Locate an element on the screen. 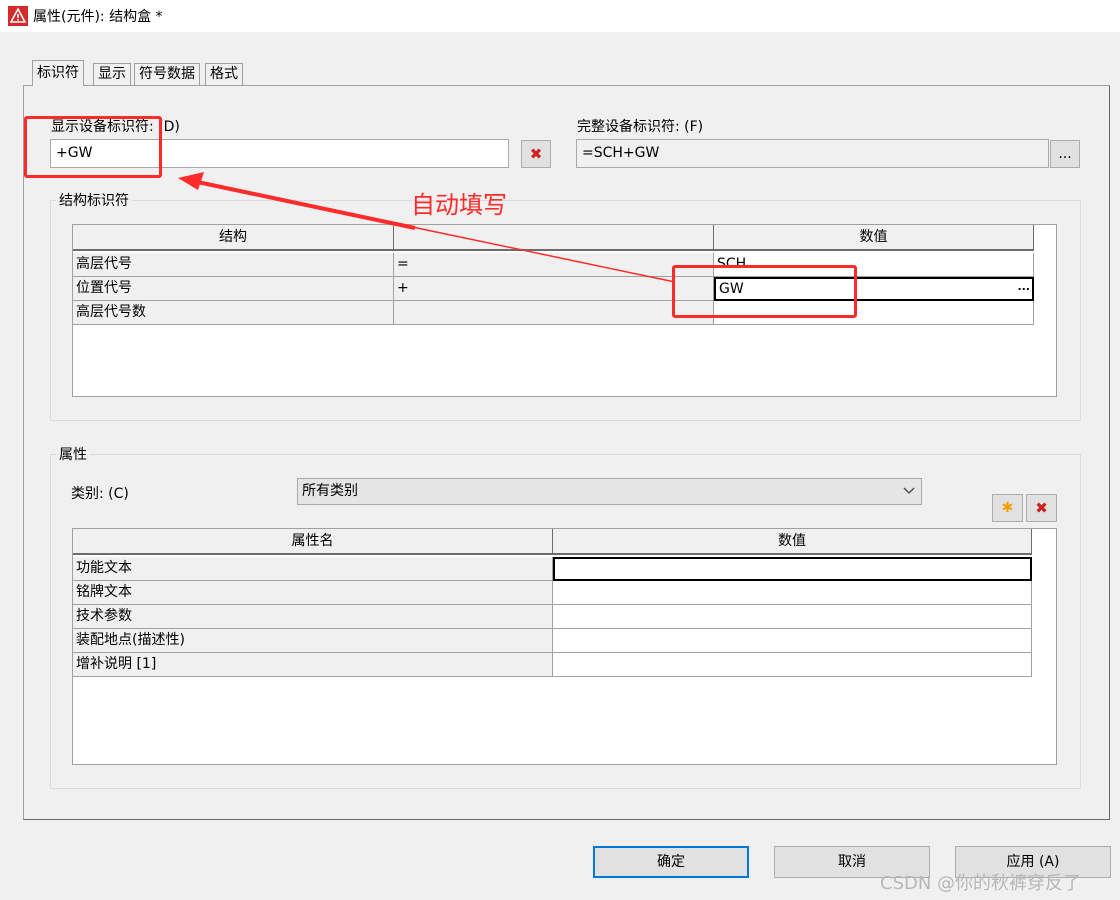 The height and width of the screenshot is (900, 1120). title-bar: 属性(元件): 结构盒 * is located at coordinates (560, 16).